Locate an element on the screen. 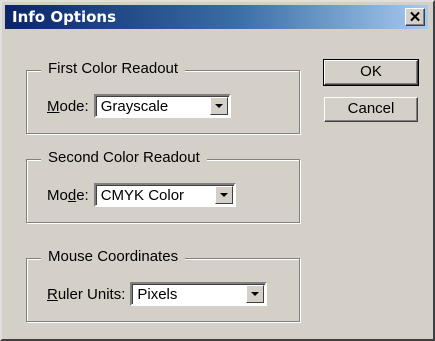 Image resolution: width=435 pixels, height=341 pixels. ruler-units-label: Ruler Units: is located at coordinates (86, 294).